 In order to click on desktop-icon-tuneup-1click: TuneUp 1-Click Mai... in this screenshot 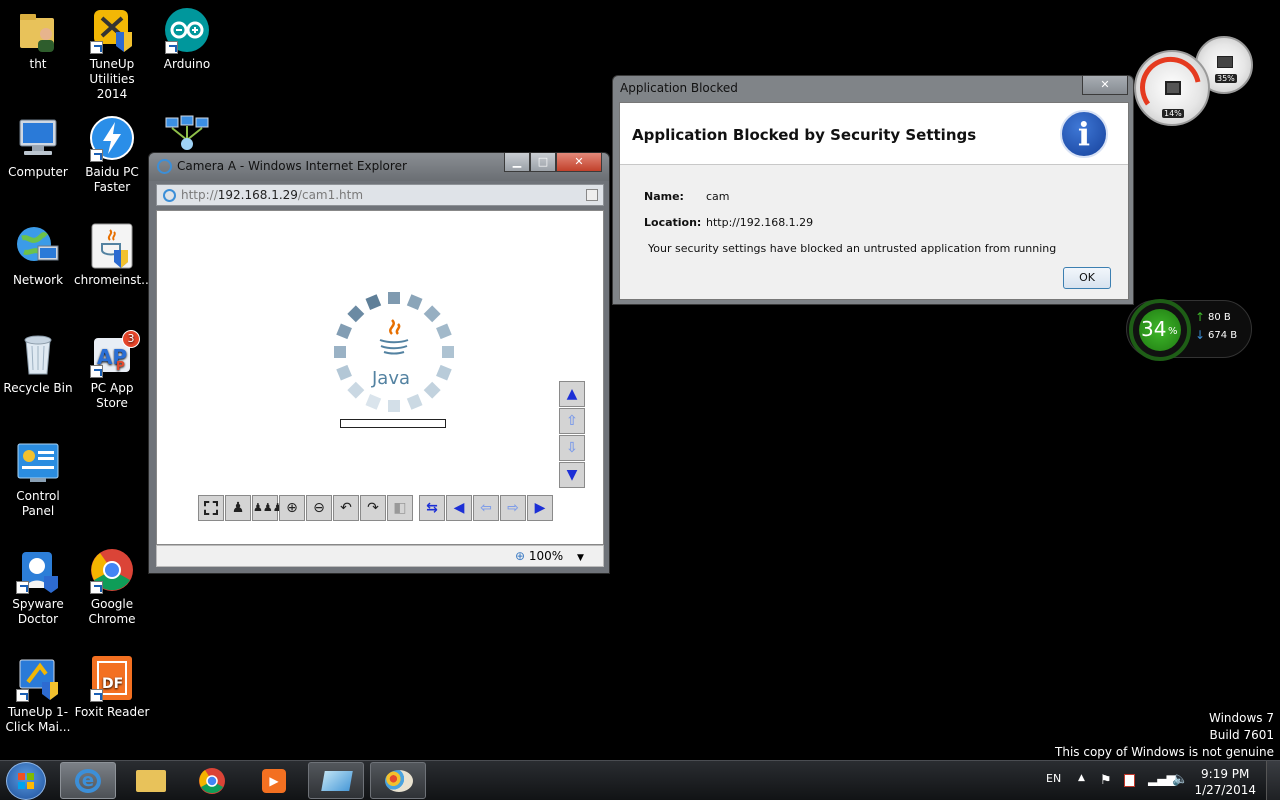, I will do `click(38, 694)`.